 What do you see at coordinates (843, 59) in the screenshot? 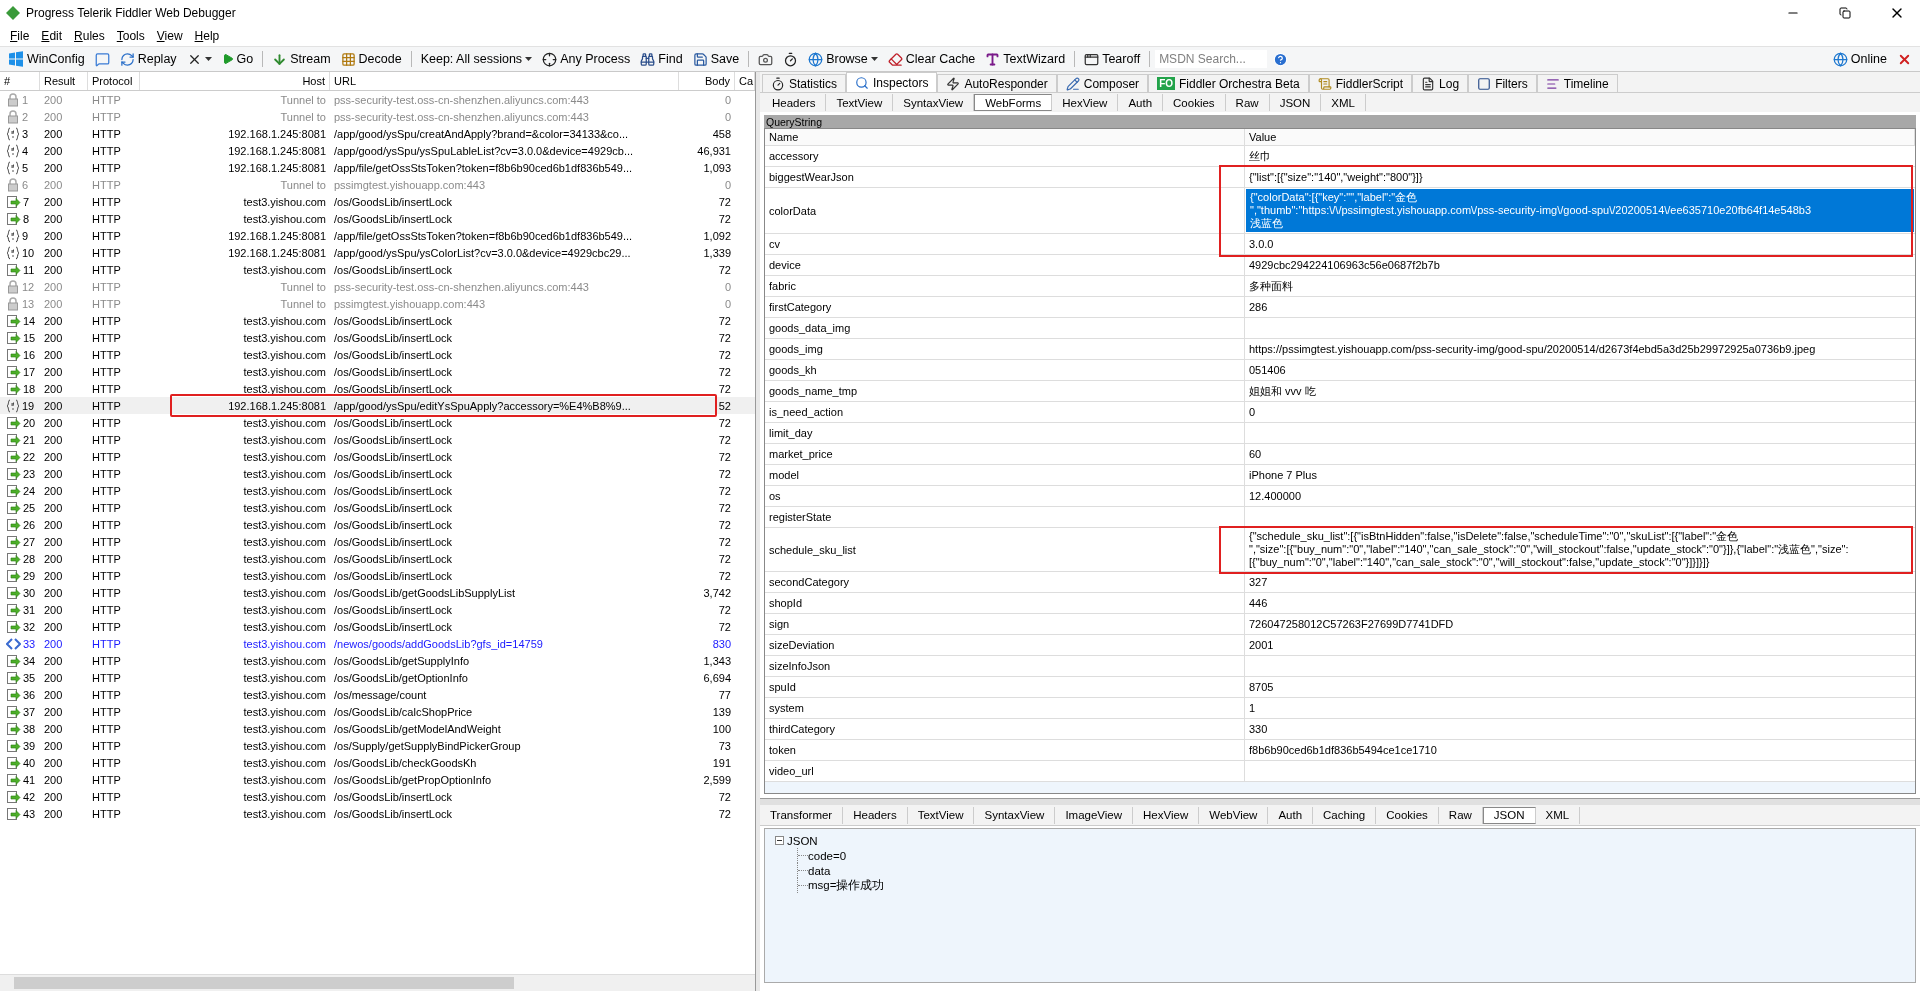
I see `toolbar-button: Browse` at bounding box center [843, 59].